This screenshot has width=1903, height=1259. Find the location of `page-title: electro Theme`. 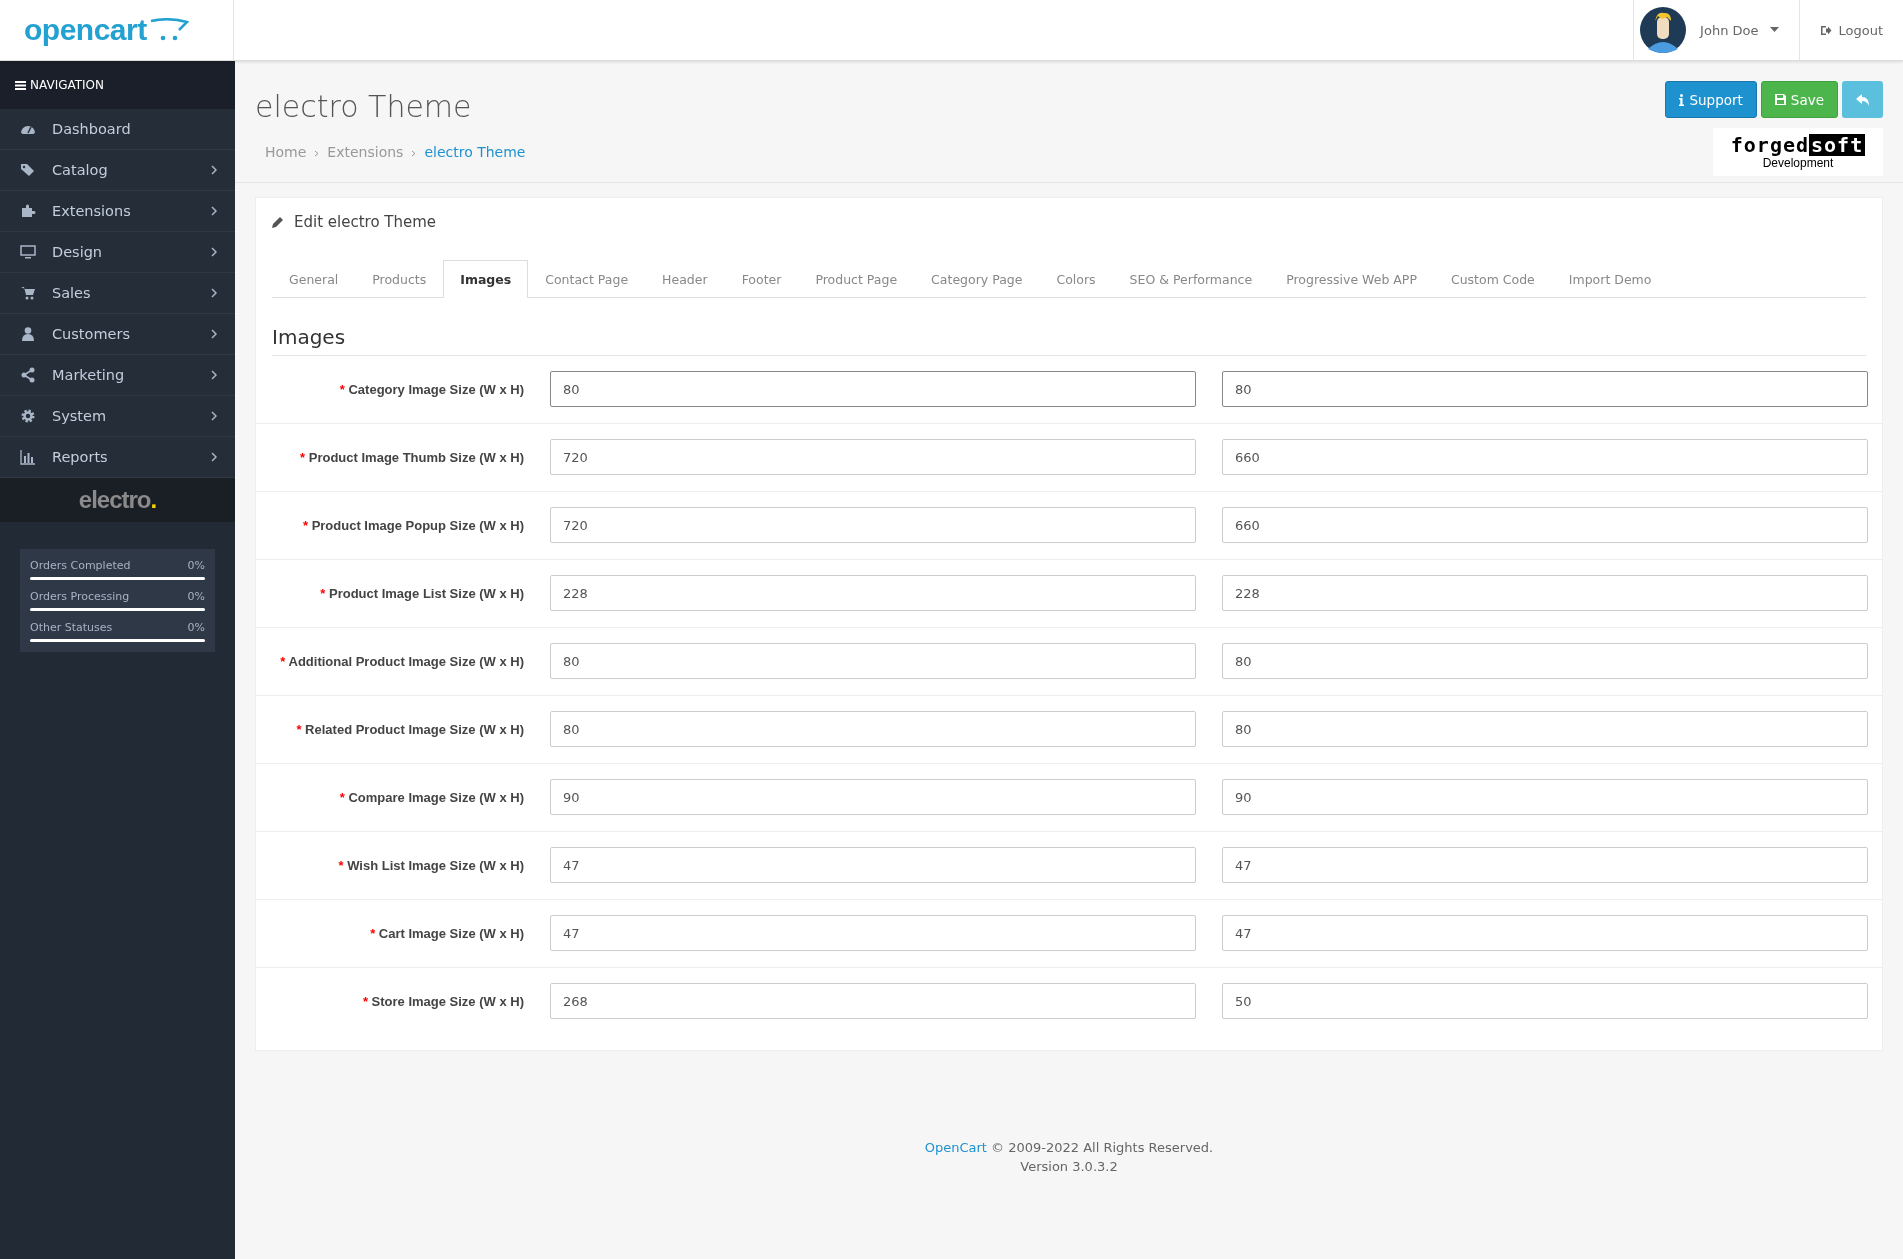

page-title: electro Theme is located at coordinates (363, 106).